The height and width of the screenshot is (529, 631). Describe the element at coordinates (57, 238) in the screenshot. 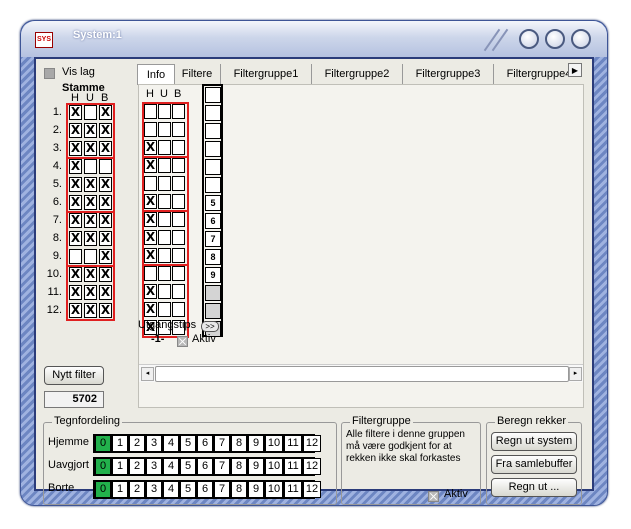

I see `row-number: 8.` at that location.